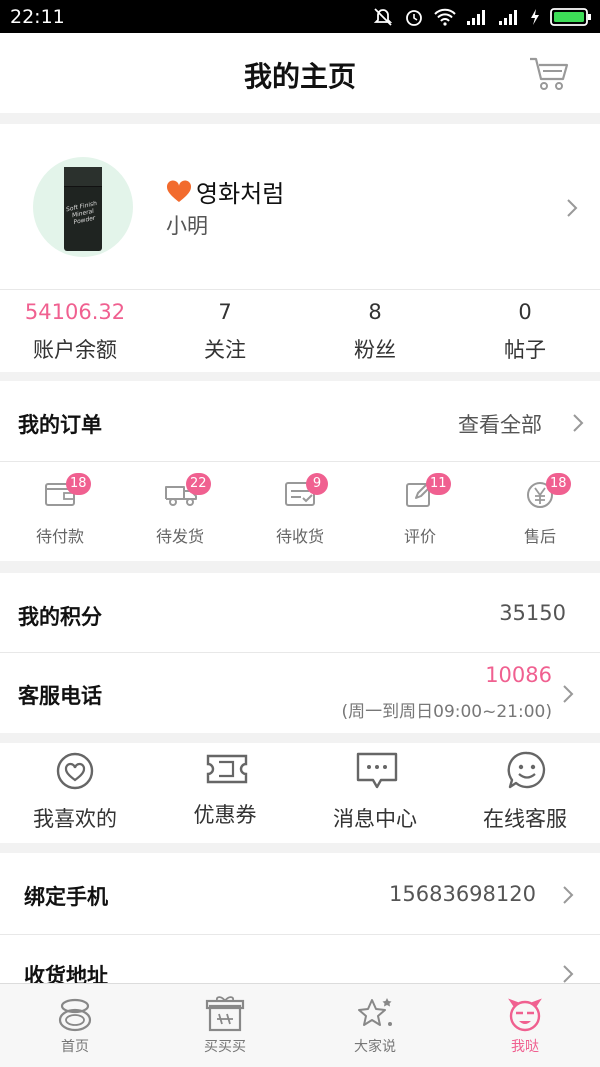  I want to click on points-service-section: 我的积分 35150 客服电话 10086 (周一到周日09:00~21:00), so click(300, 653).